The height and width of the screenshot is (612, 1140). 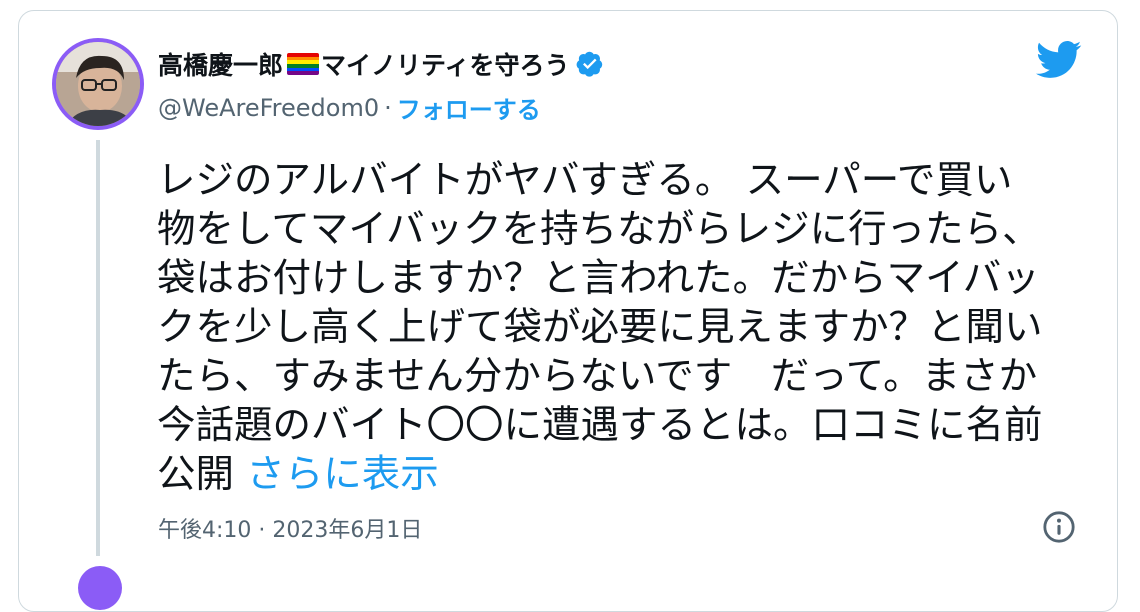 What do you see at coordinates (1059, 527) in the screenshot?
I see `info-icon` at bounding box center [1059, 527].